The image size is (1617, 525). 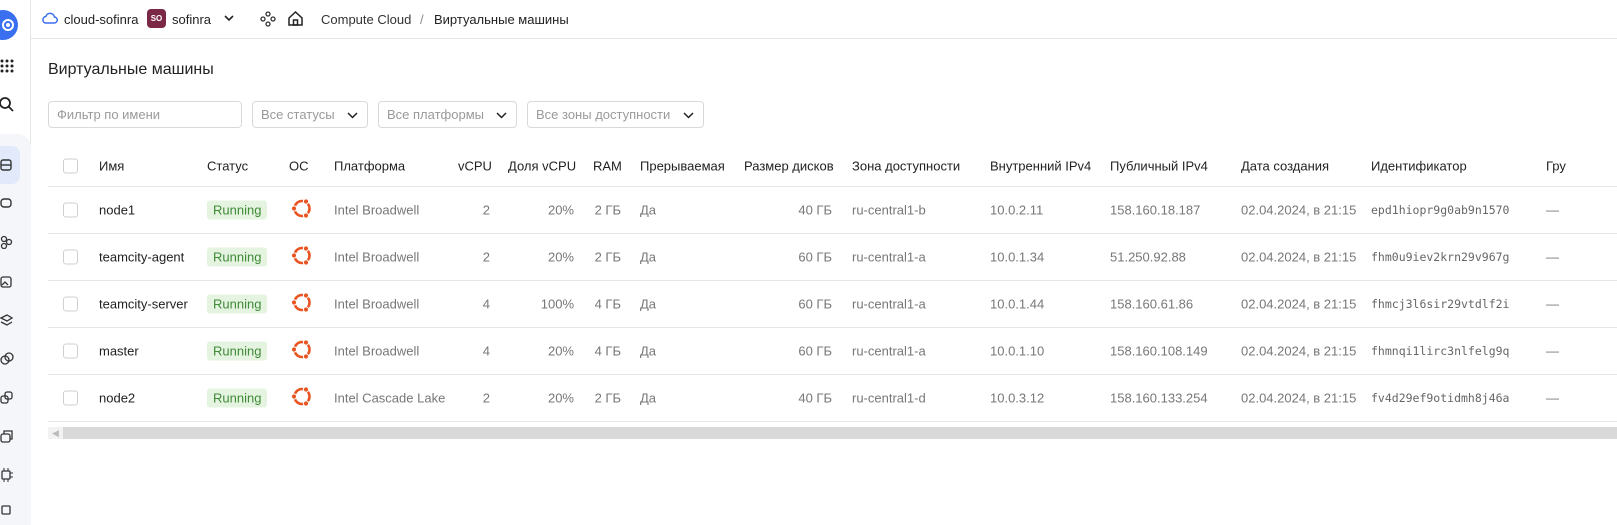 What do you see at coordinates (369, 165) in the screenshot?
I see `column-header-platform: Платформа` at bounding box center [369, 165].